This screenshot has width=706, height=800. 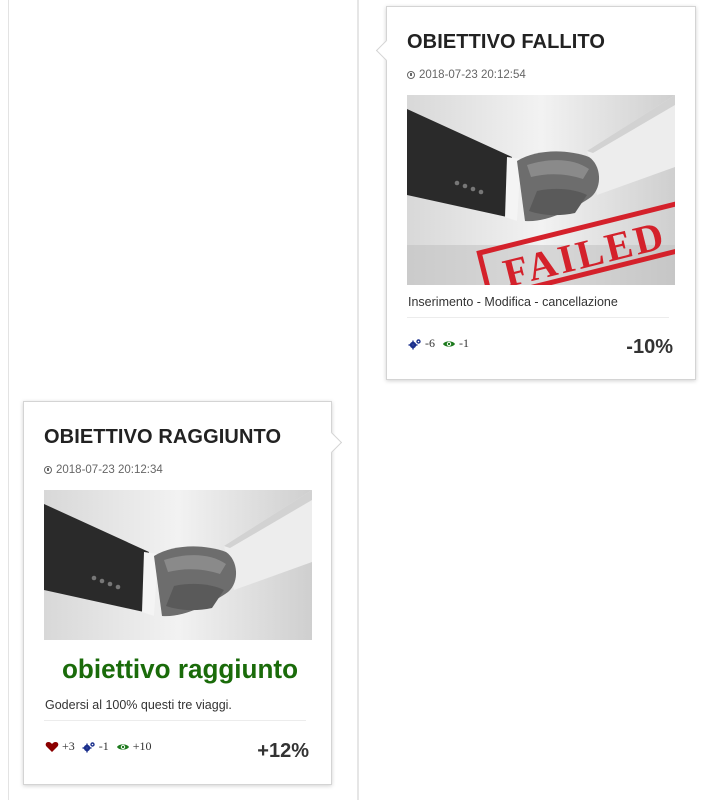 I want to click on card-stats: +3 -1 +10, so click(x=100, y=746).